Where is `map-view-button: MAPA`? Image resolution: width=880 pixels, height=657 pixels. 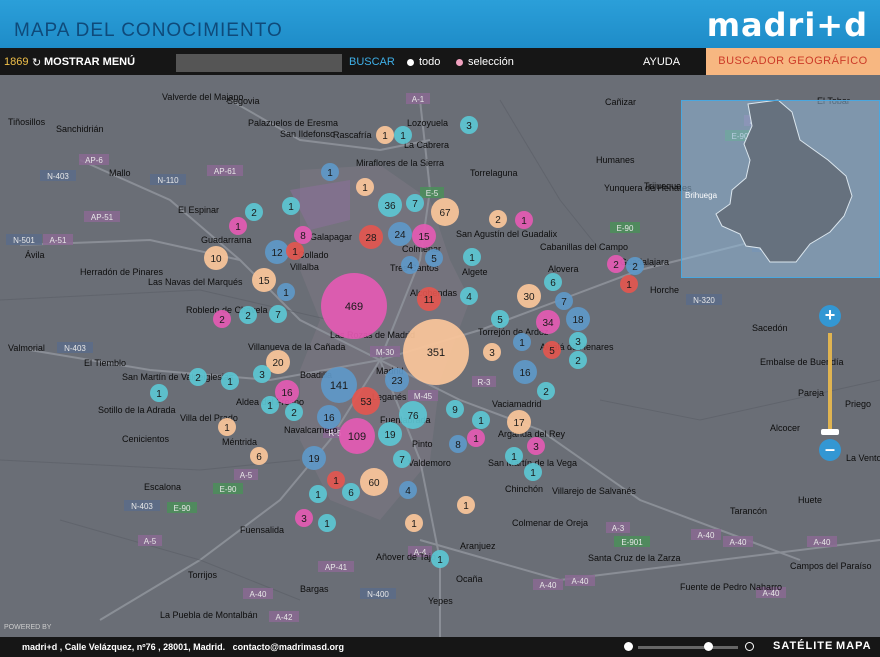 map-view-button: MAPA is located at coordinates (854, 646).